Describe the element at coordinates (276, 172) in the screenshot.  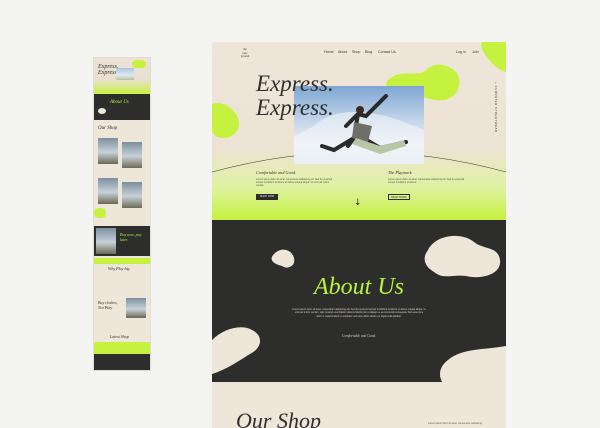
I see `hero-col1-title: Comfortable and Good.` at that location.